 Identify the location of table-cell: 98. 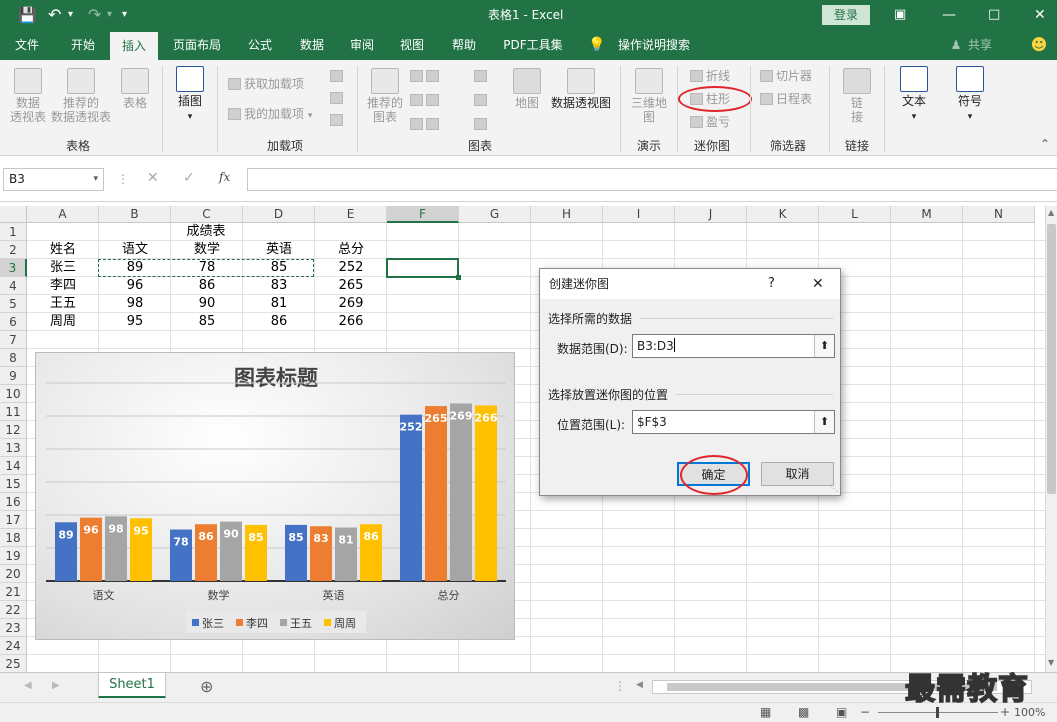
(135, 304).